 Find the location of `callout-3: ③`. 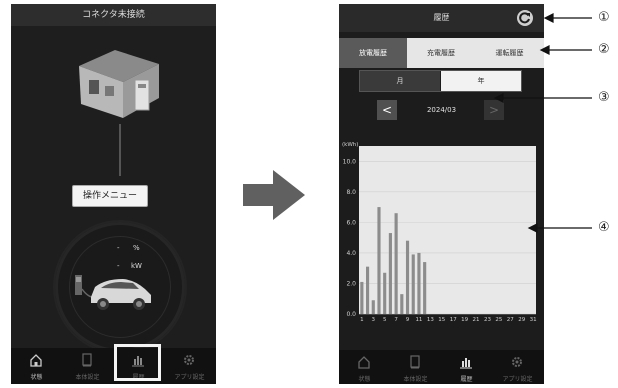

callout-3: ③ is located at coordinates (604, 97).